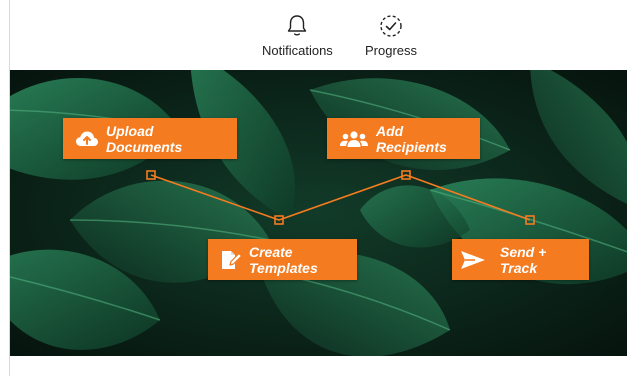 Image resolution: width=627 pixels, height=376 pixels. What do you see at coordinates (391, 26) in the screenshot?
I see `check-circle-icon` at bounding box center [391, 26].